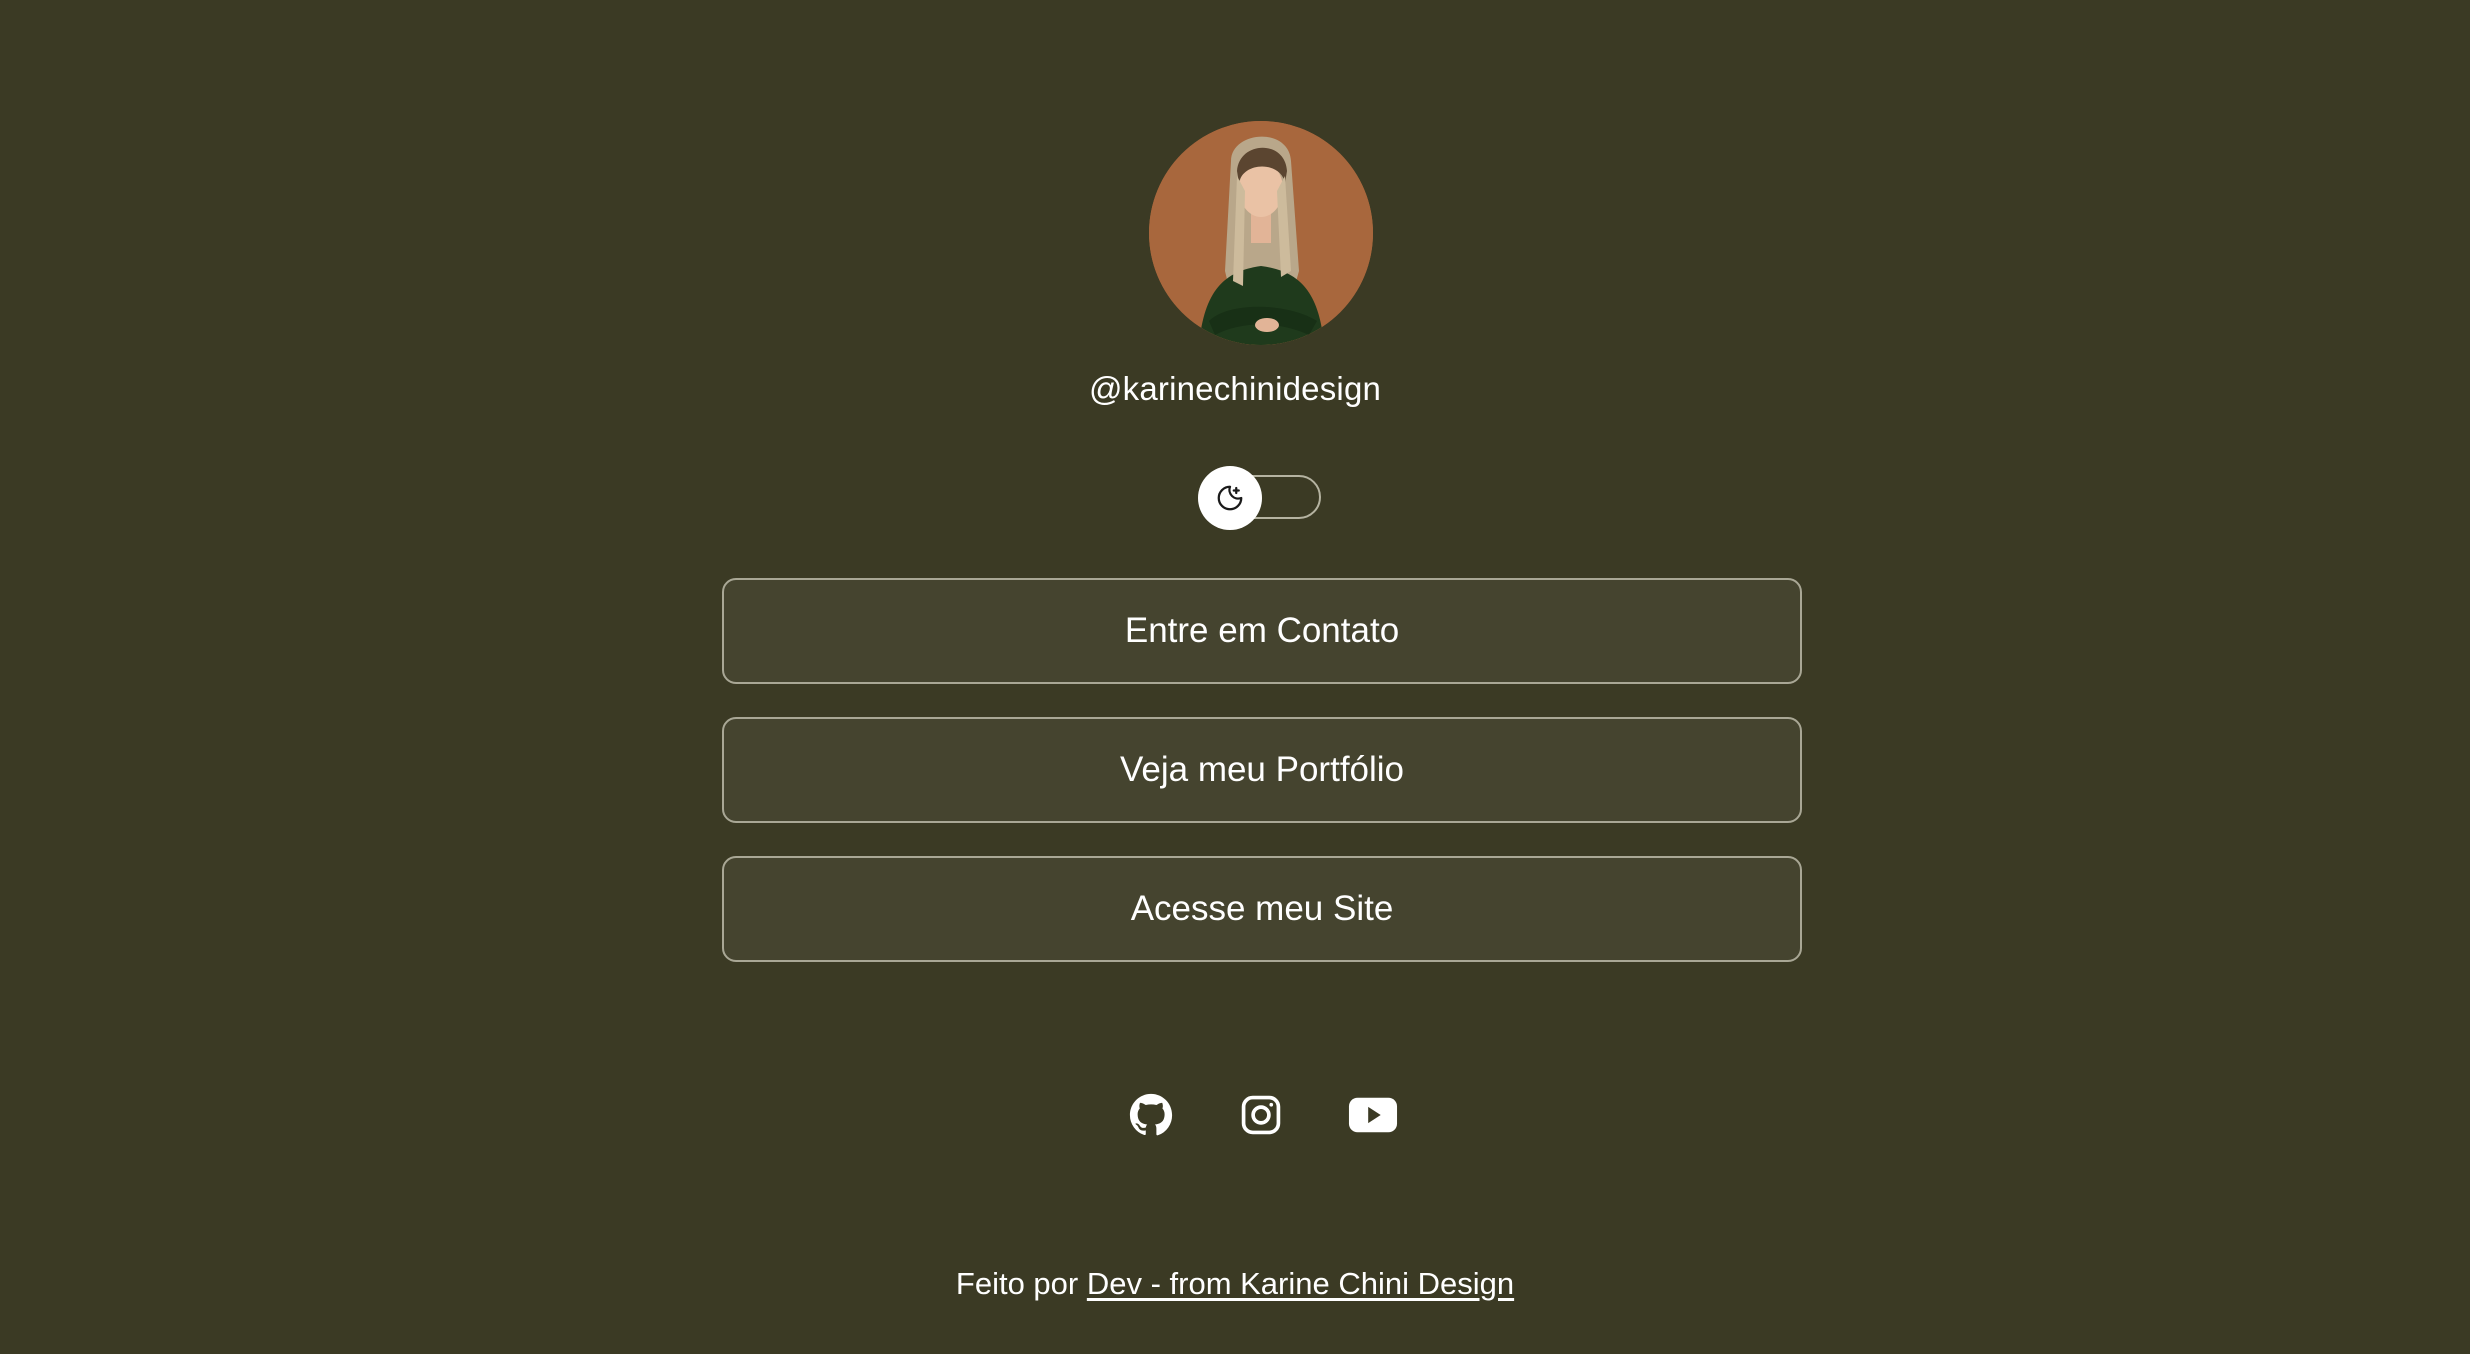 The image size is (2470, 1354). Describe the element at coordinates (1235, 388) in the screenshot. I see `username: @karinechinidesign` at that location.